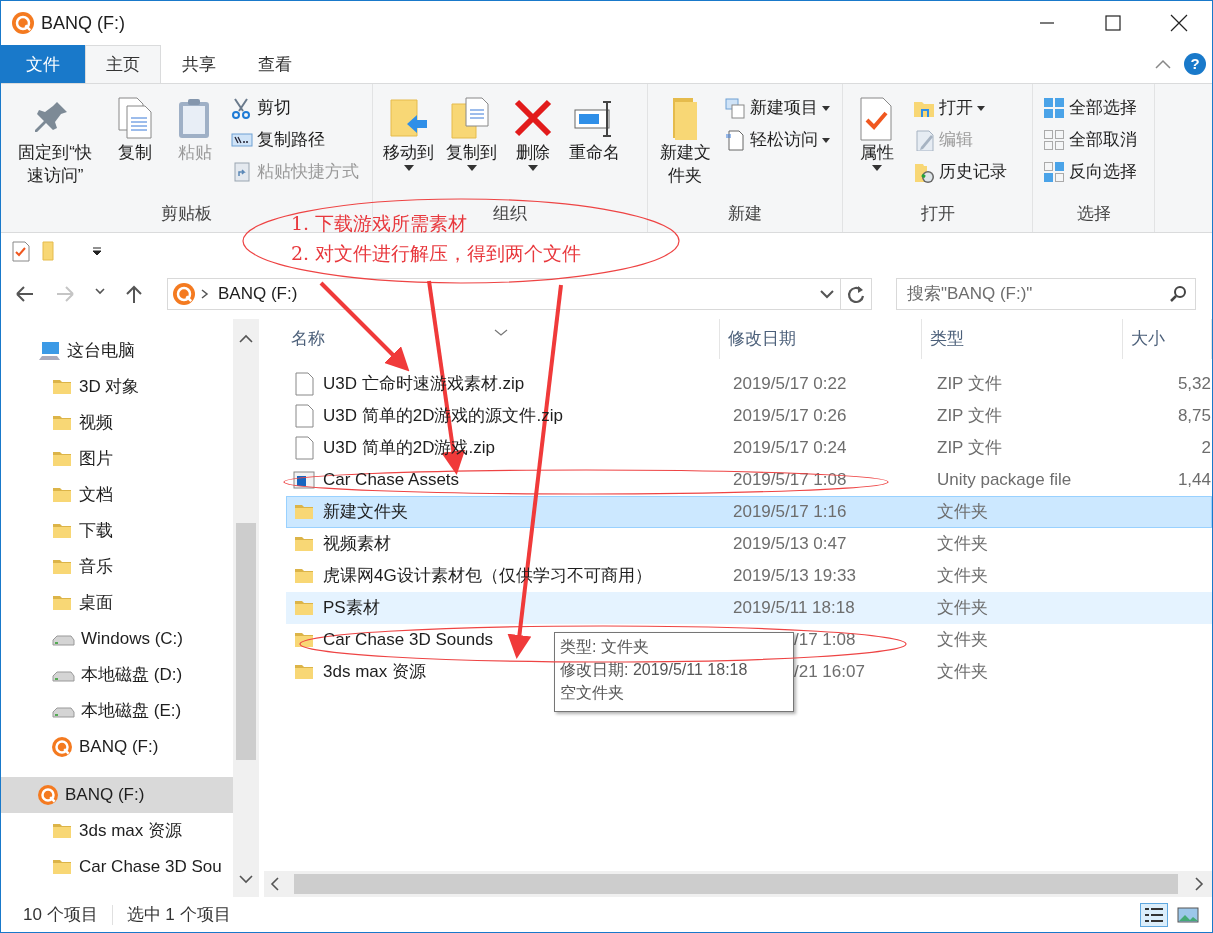 The image size is (1213, 933). What do you see at coordinates (135, 146) in the screenshot?
I see `ribbon-button: 复制` at bounding box center [135, 146].